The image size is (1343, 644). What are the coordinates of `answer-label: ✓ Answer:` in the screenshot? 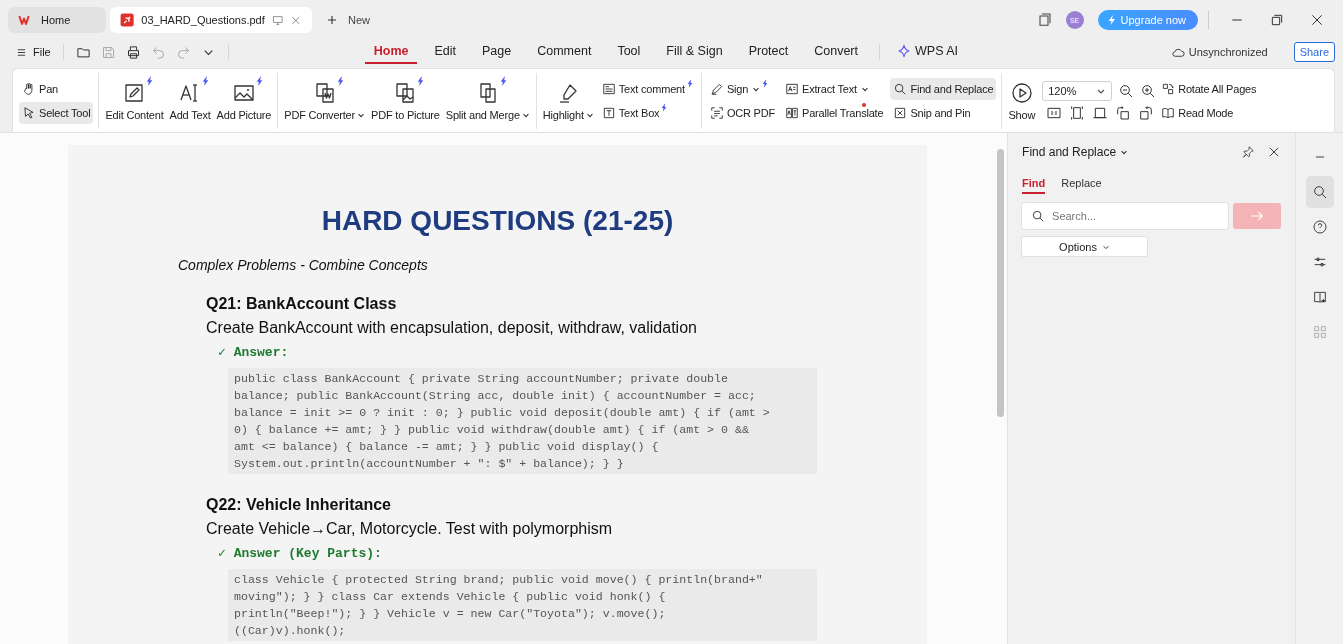 It's located at (254, 352).